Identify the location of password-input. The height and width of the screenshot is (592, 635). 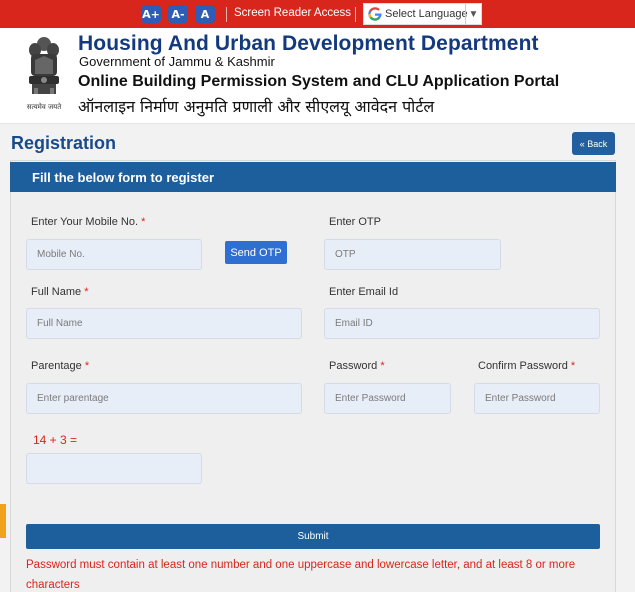
(387, 398).